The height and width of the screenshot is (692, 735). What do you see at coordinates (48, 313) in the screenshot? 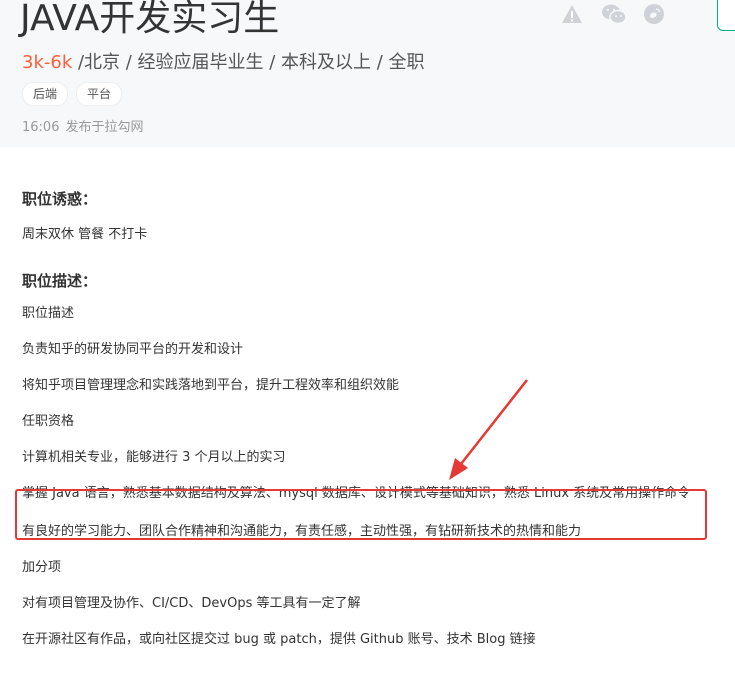
I see `description-item: 职位描述` at bounding box center [48, 313].